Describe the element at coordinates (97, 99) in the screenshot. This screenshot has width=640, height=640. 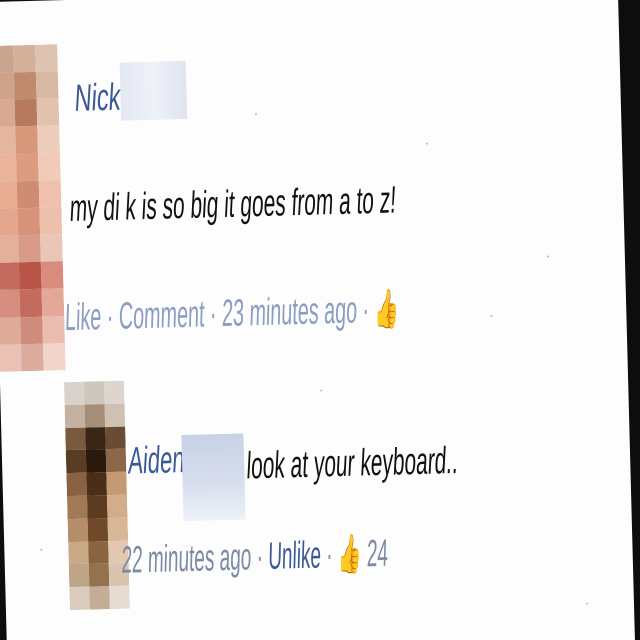
I see `author-name-nick: Nick` at that location.